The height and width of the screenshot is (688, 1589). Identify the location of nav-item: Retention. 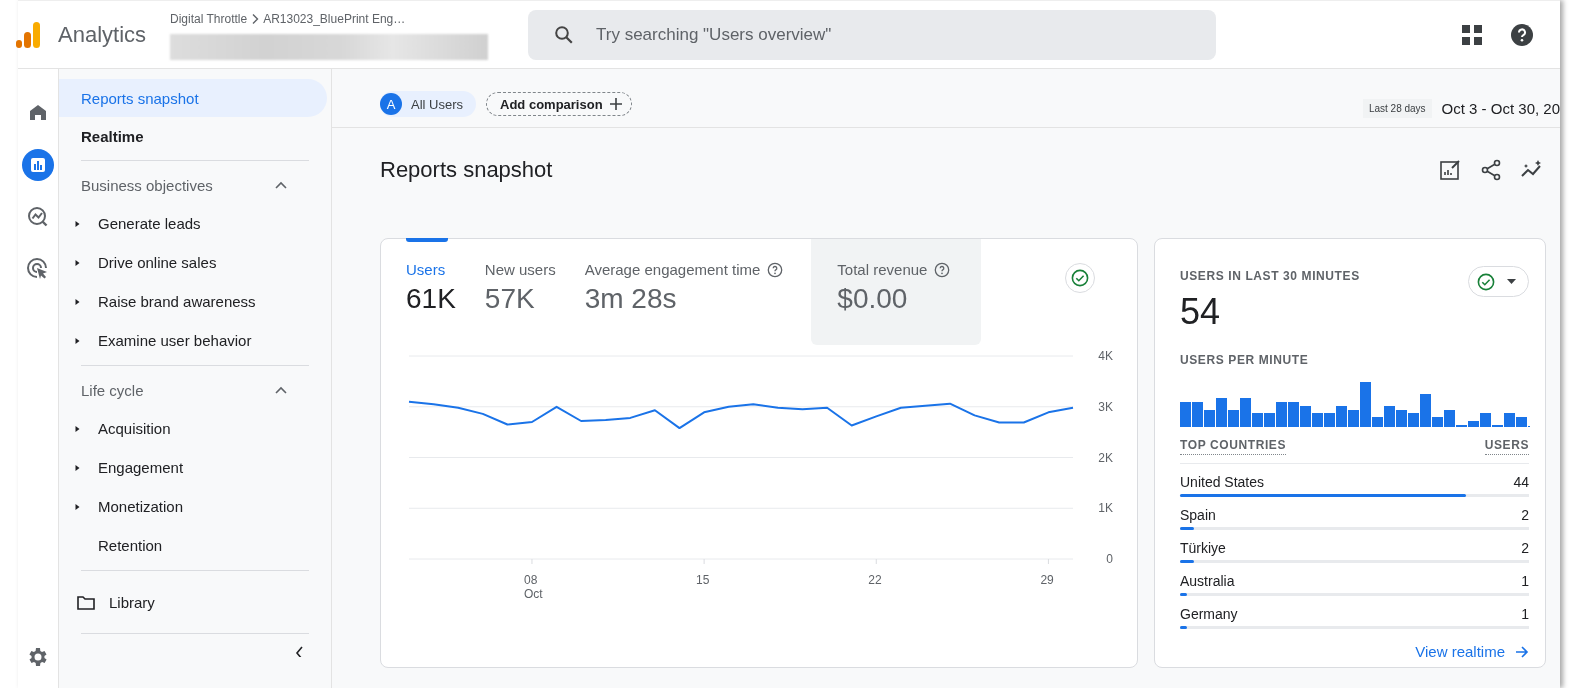
(130, 545).